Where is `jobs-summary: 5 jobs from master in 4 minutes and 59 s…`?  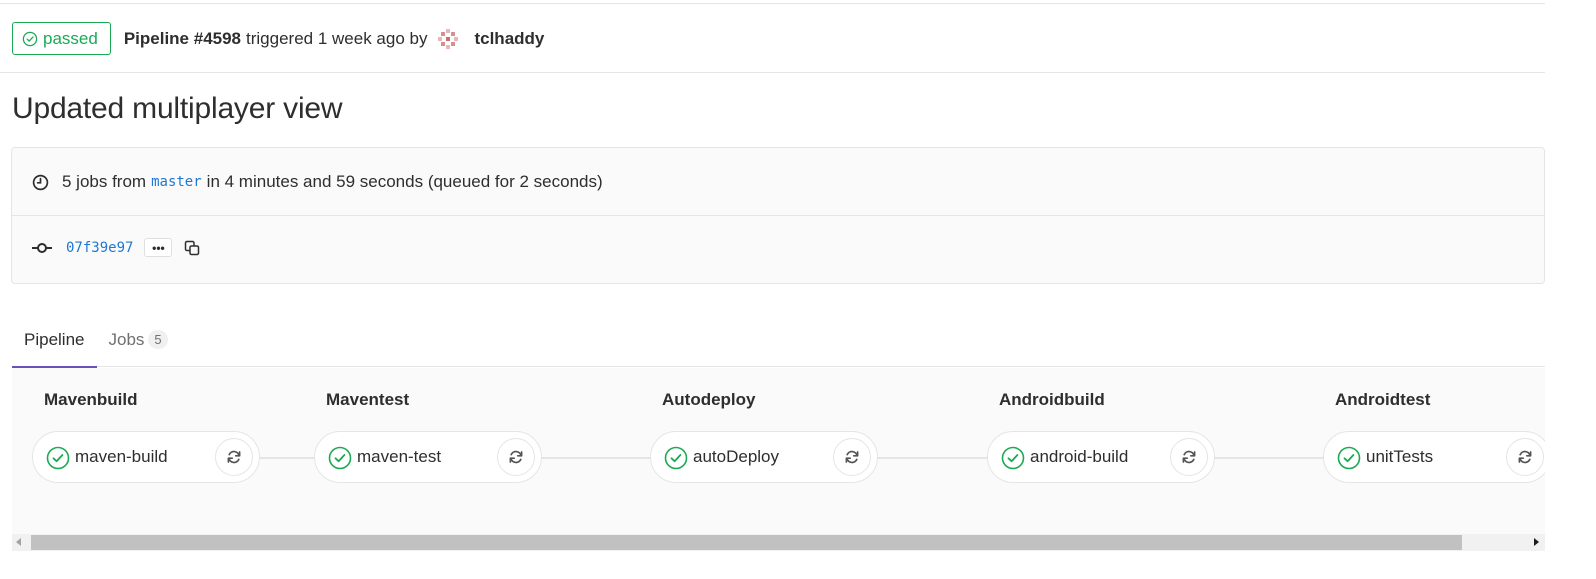 jobs-summary: 5 jobs from master in 4 minutes and 59 s… is located at coordinates (317, 182).